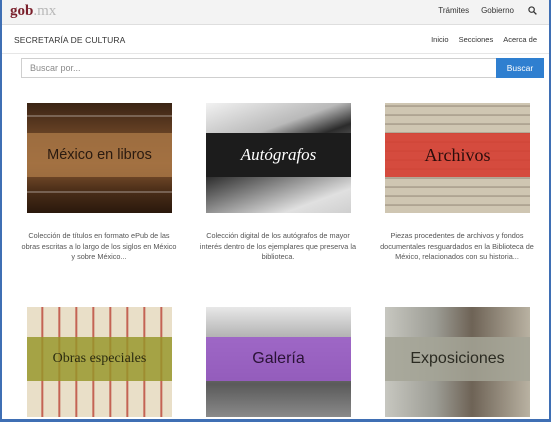  I want to click on card-title-band: México en libros, so click(99, 155).